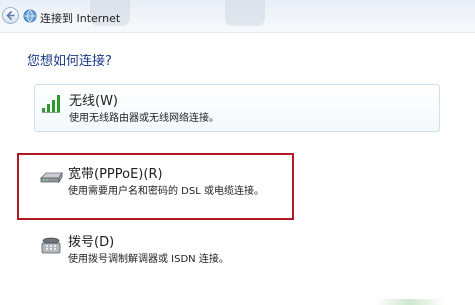  Describe the element at coordinates (115, 174) in the screenshot. I see `option-title: 宽带(PPPoE)(R)` at that location.